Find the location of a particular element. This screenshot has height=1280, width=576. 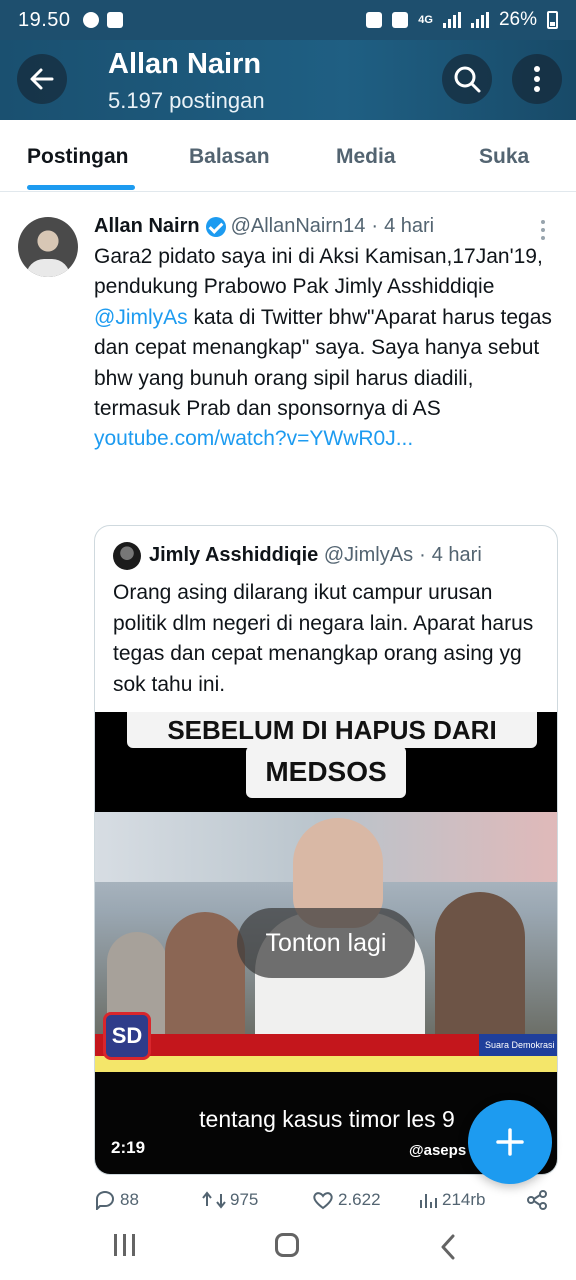

image-icon is located at coordinates (114, 20).